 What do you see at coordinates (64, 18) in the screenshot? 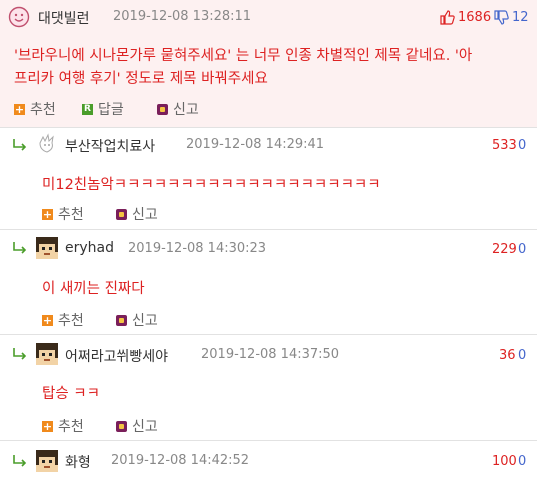
I see `main-comment-nickname: 대댓빌런` at bounding box center [64, 18].